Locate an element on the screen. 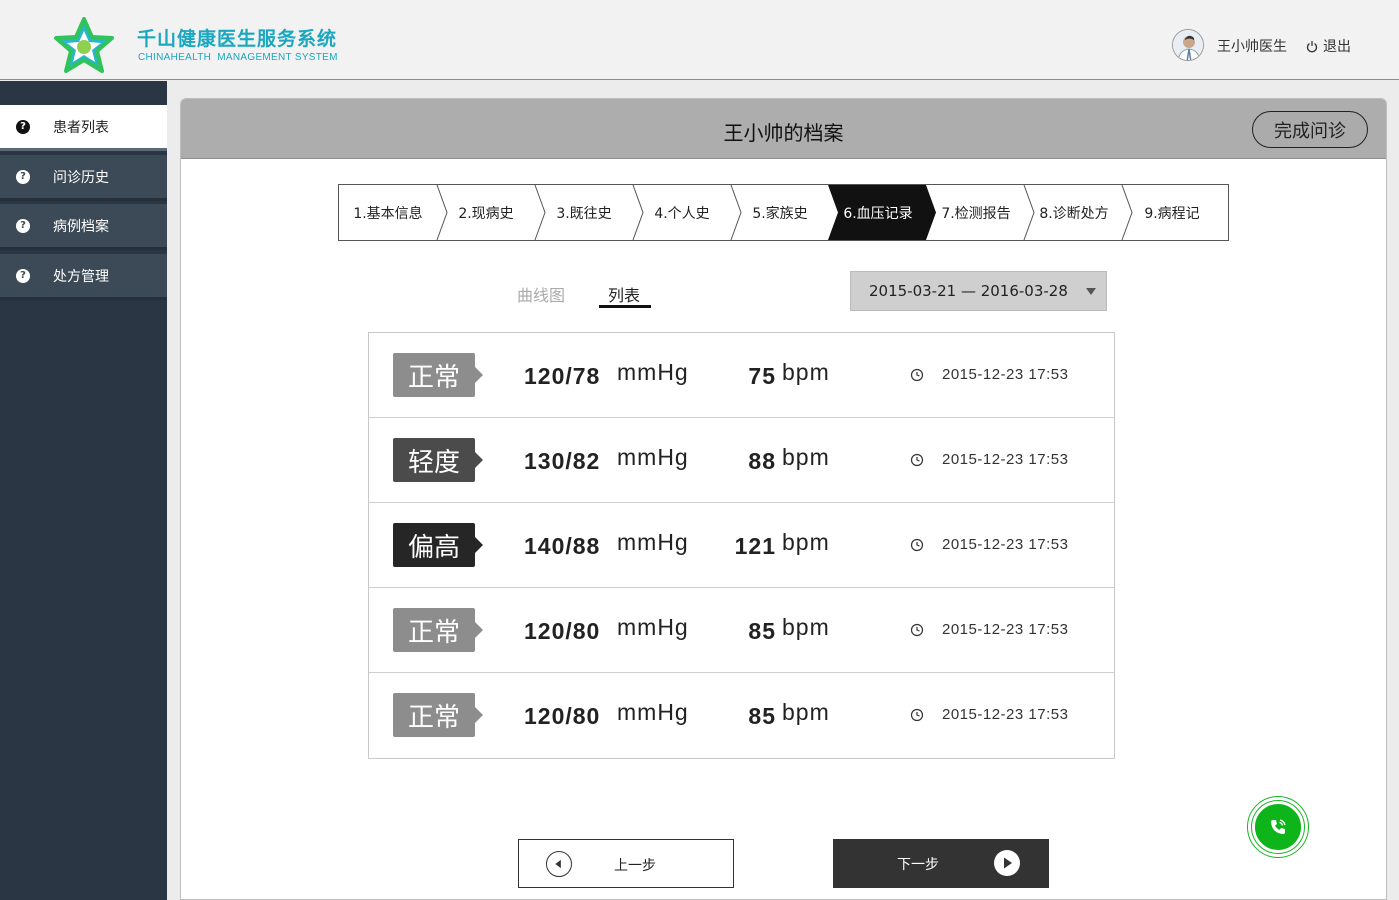  date-range-value: 2015-03-21 — 2016-03-28 is located at coordinates (968, 291).